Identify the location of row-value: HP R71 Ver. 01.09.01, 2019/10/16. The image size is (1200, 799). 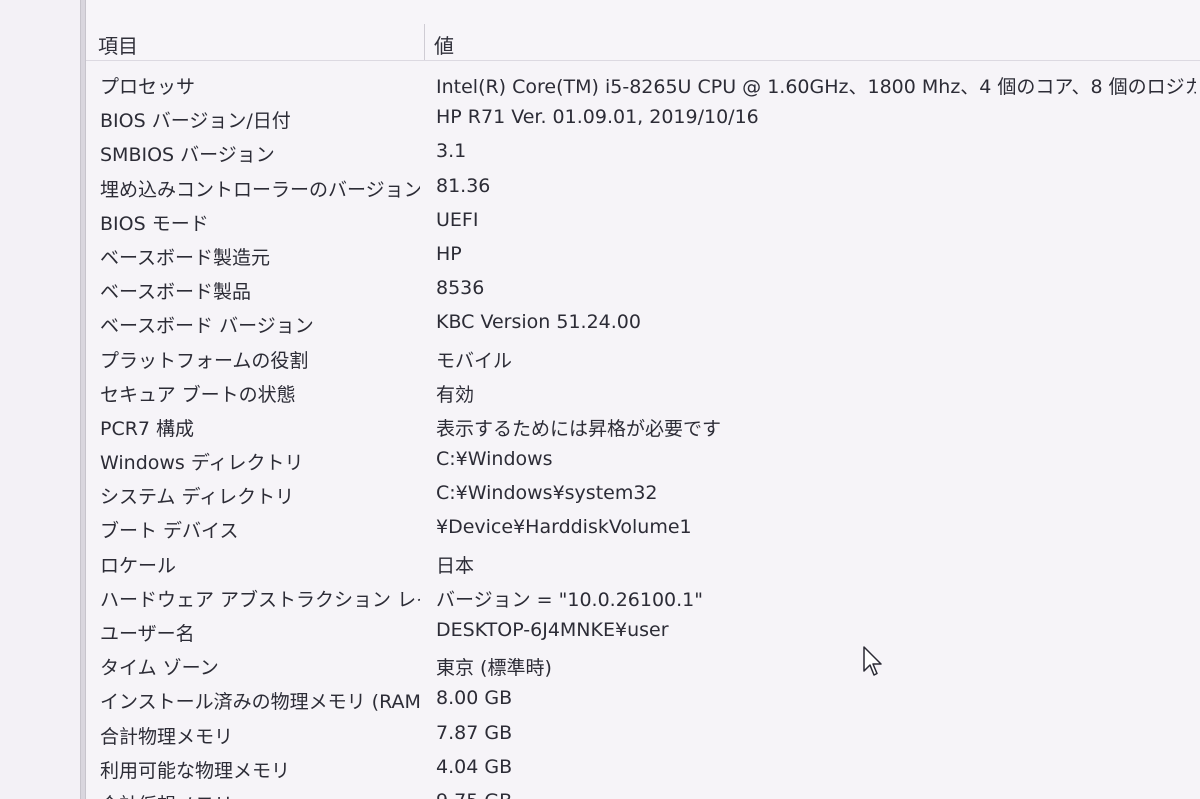
(597, 117).